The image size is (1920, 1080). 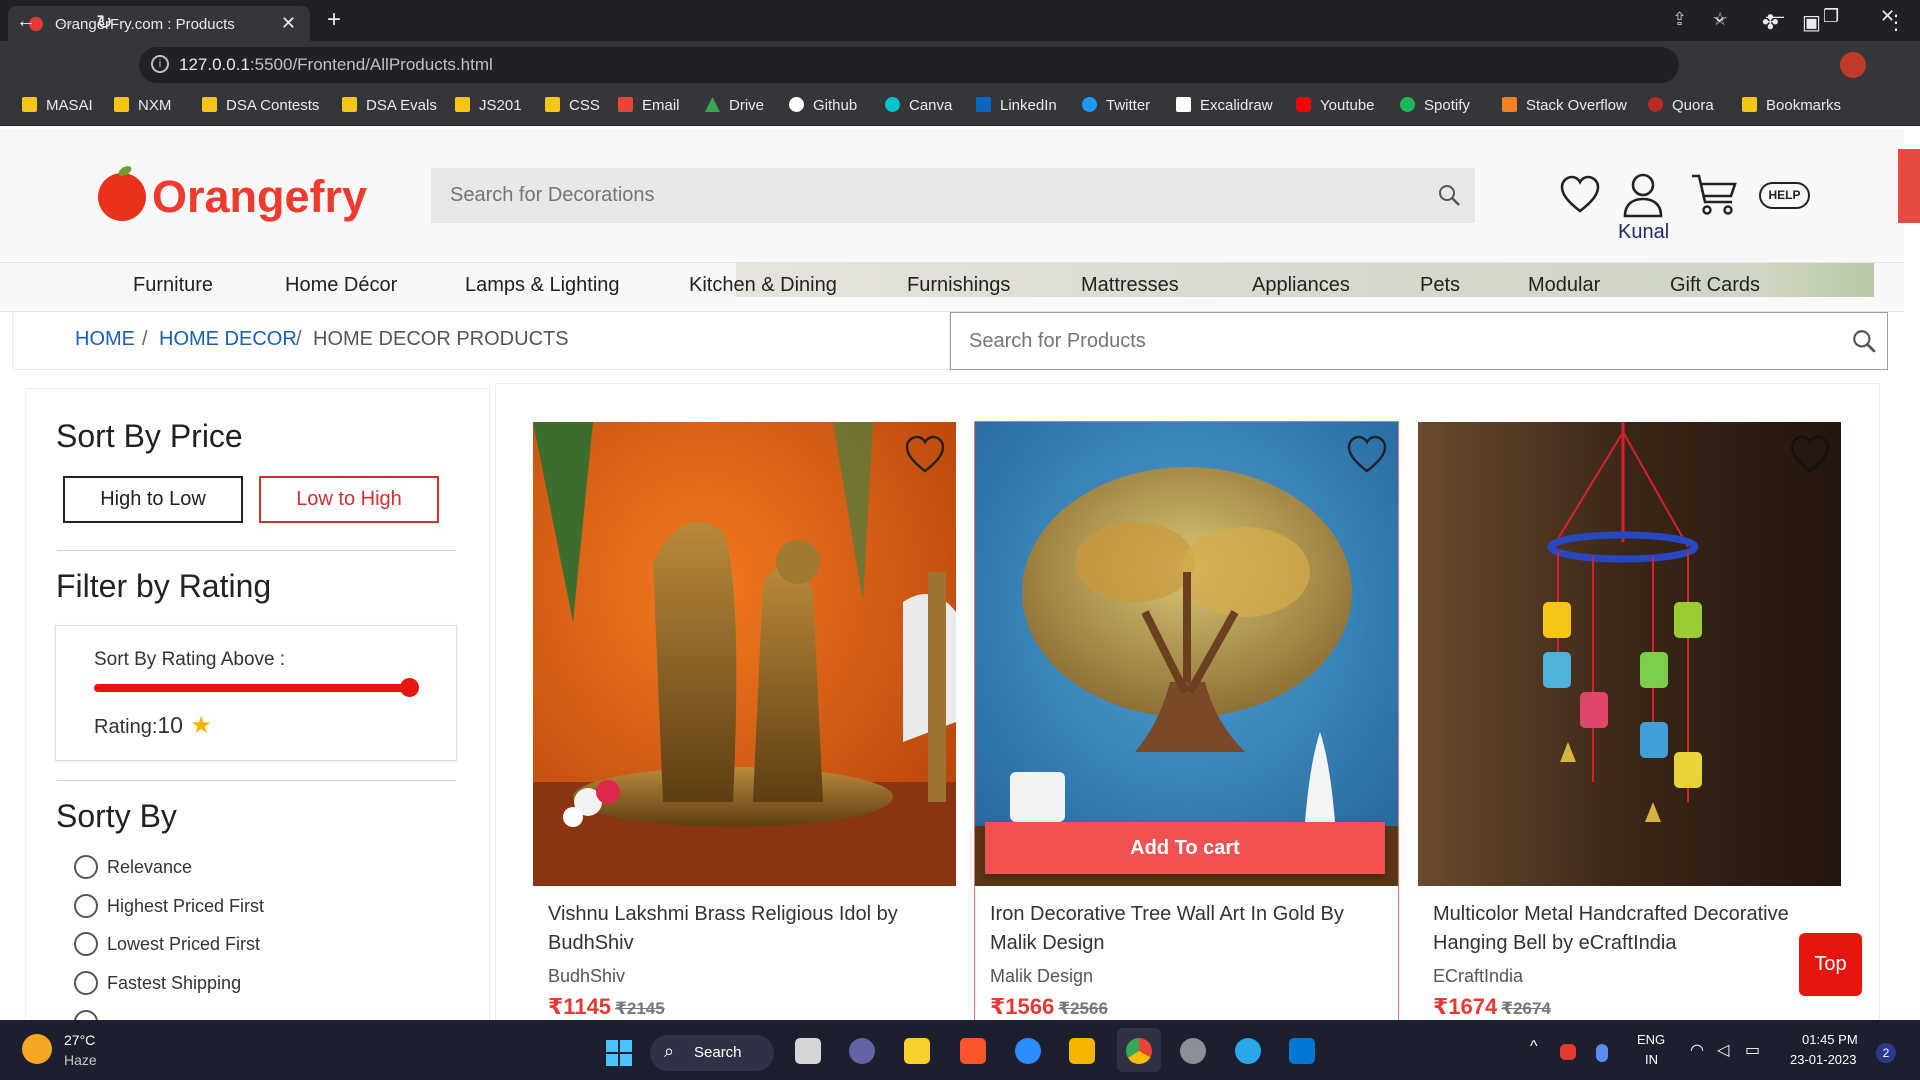 What do you see at coordinates (260, 107) in the screenshot?
I see `bookmark-dsa-contests: DSA Contests` at bounding box center [260, 107].